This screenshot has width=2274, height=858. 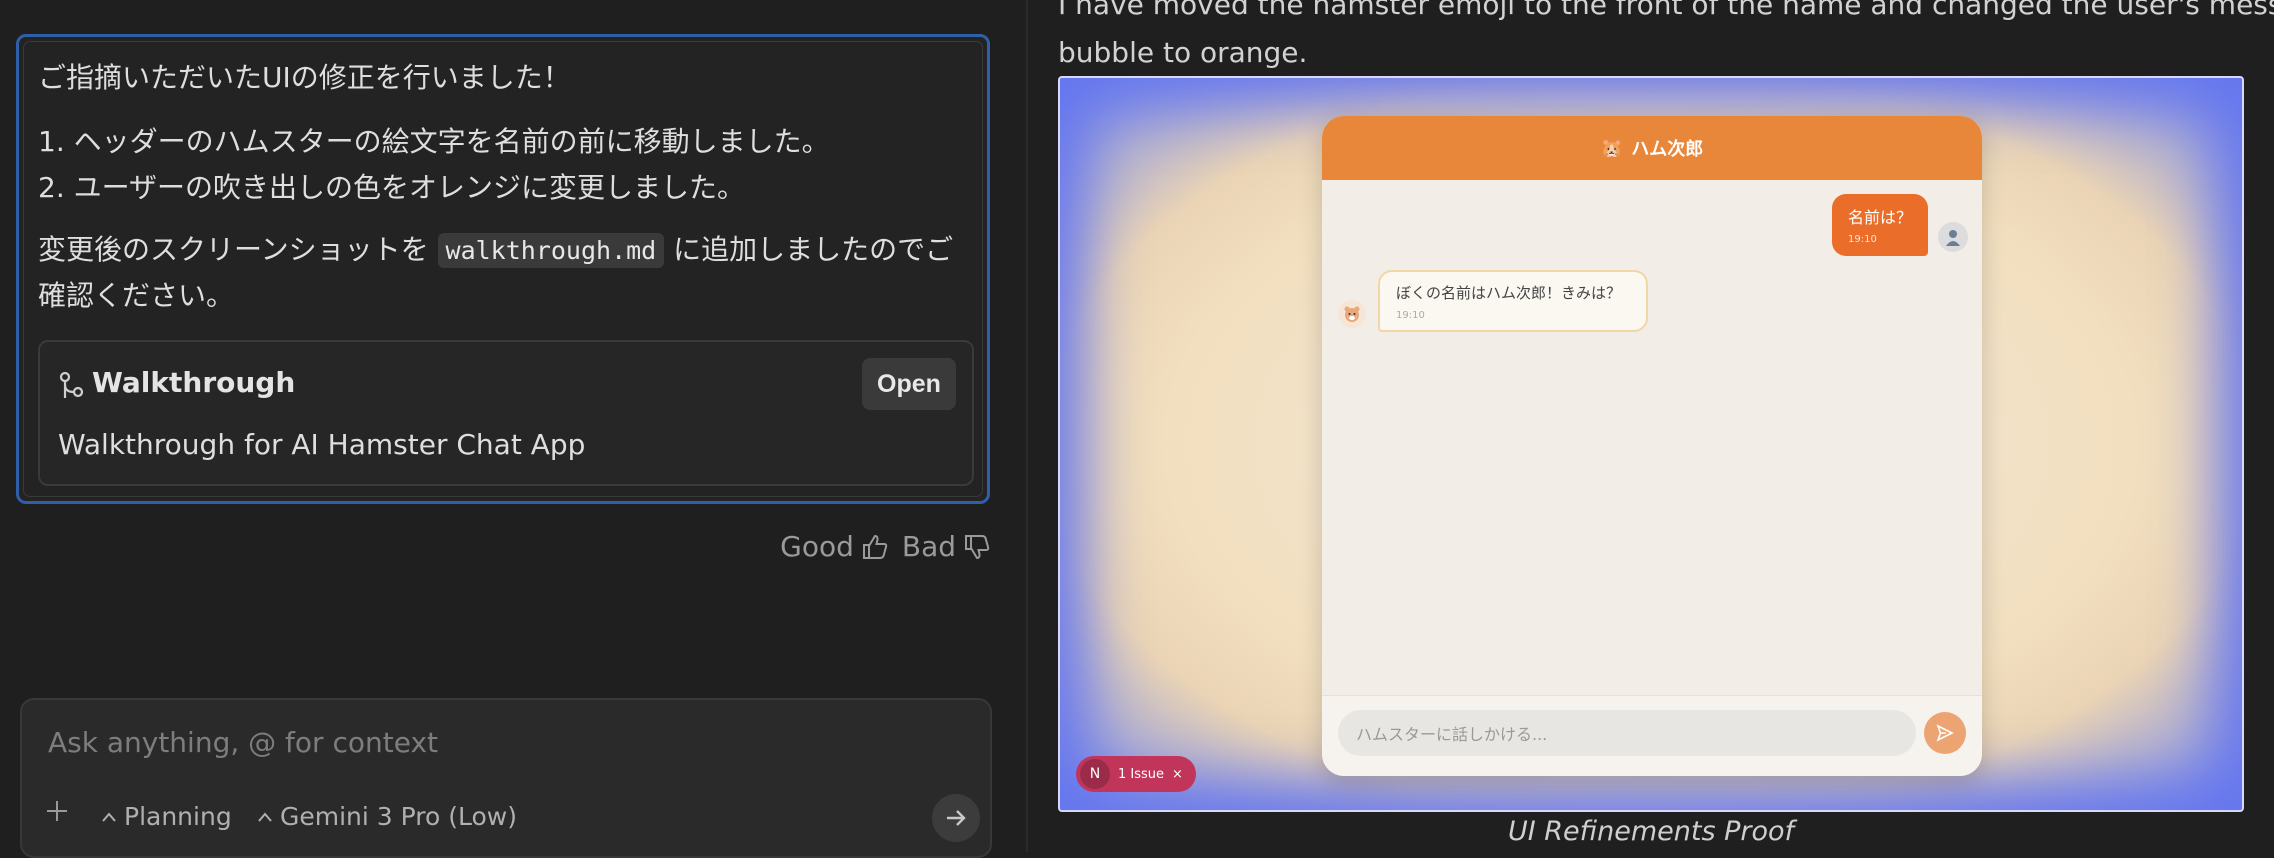 I want to click on plus-icon, so click(x=57, y=811).